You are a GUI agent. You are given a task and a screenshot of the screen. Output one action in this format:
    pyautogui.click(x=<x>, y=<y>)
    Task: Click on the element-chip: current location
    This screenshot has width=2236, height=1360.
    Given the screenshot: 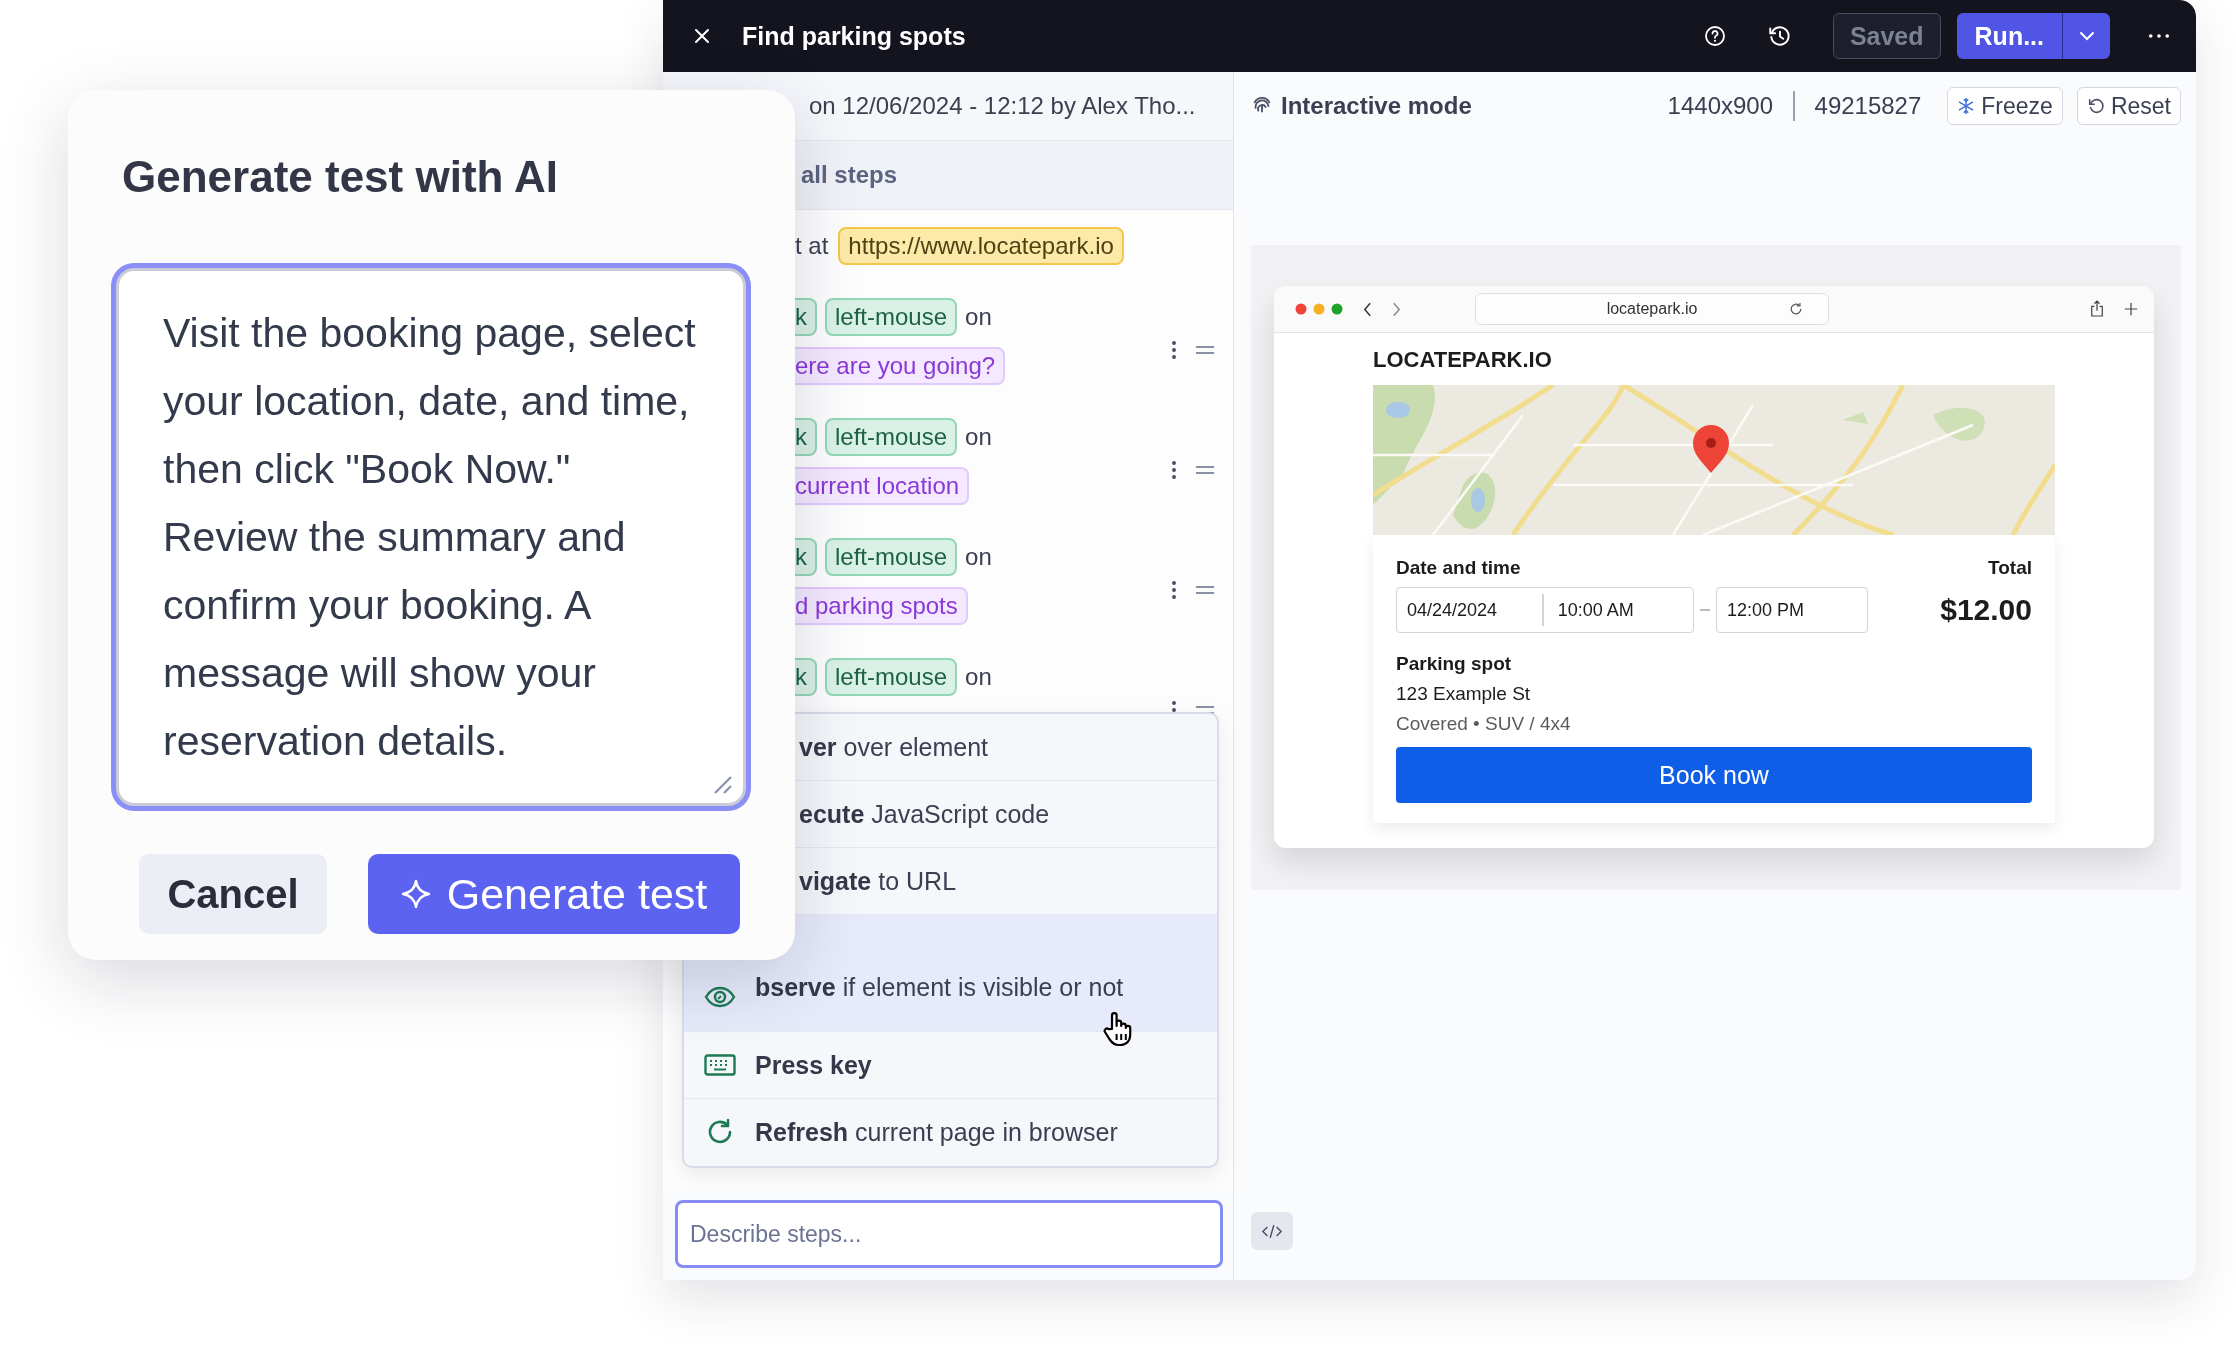 What is the action you would take?
    pyautogui.click(x=882, y=486)
    